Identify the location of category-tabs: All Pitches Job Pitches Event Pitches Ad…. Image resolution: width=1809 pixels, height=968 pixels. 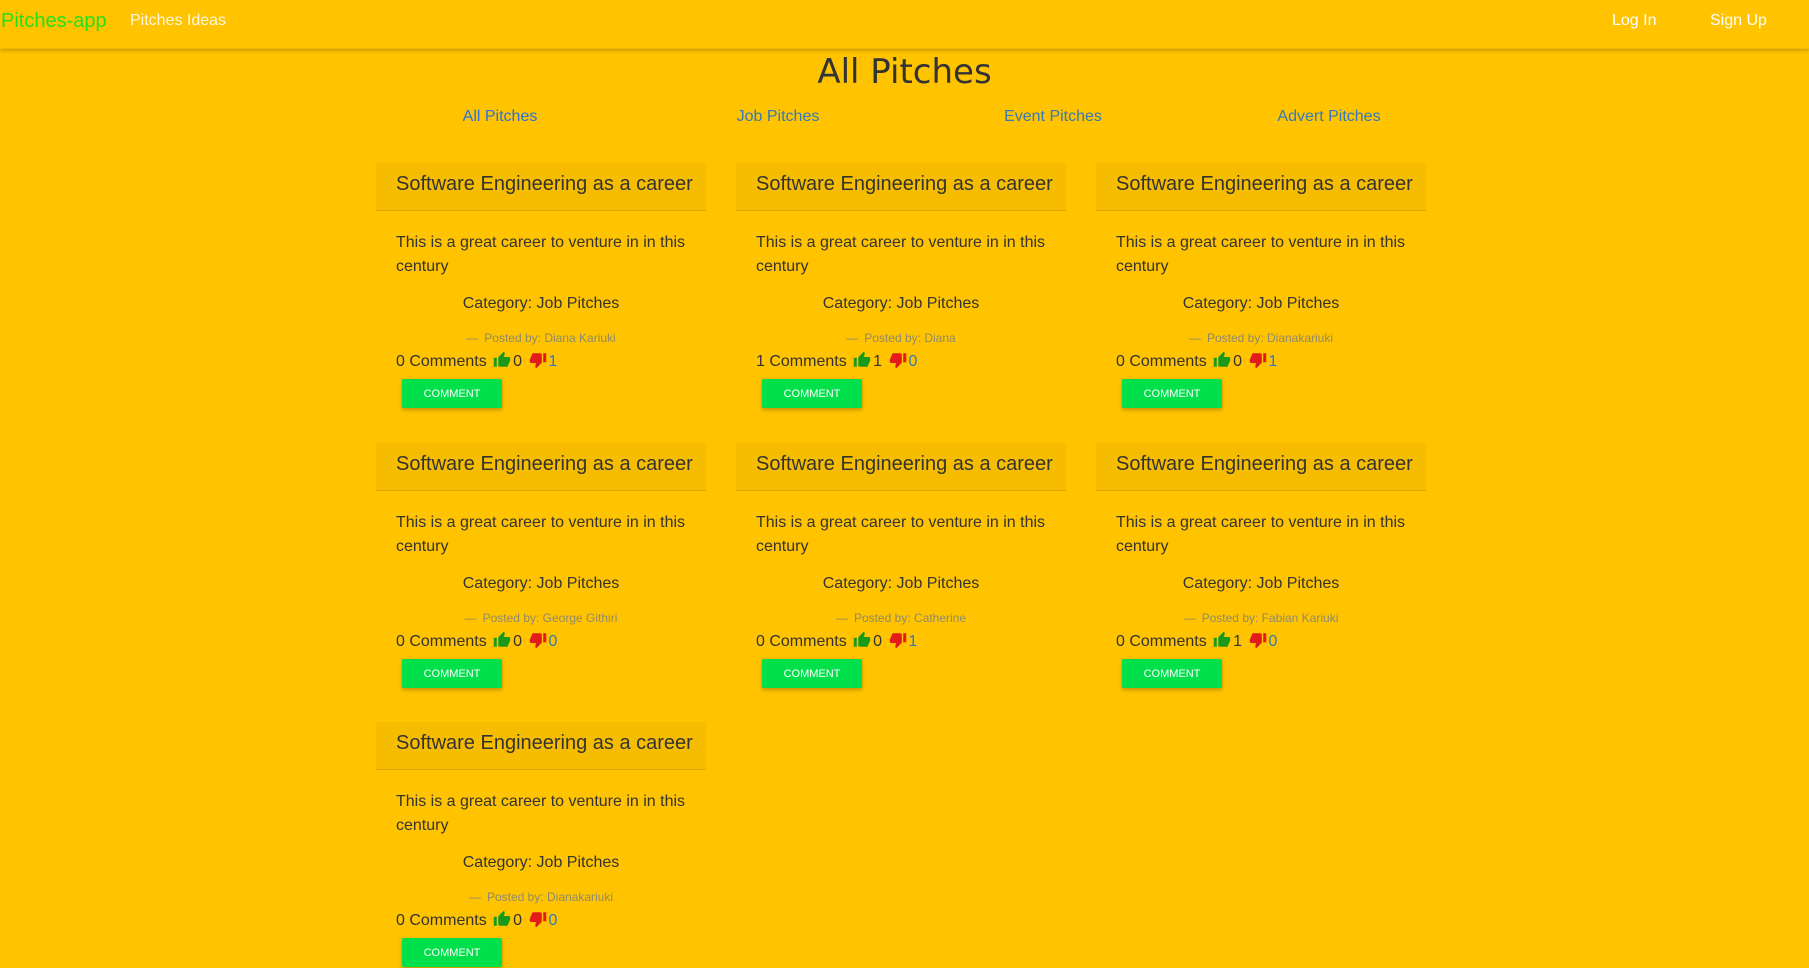
(905, 120).